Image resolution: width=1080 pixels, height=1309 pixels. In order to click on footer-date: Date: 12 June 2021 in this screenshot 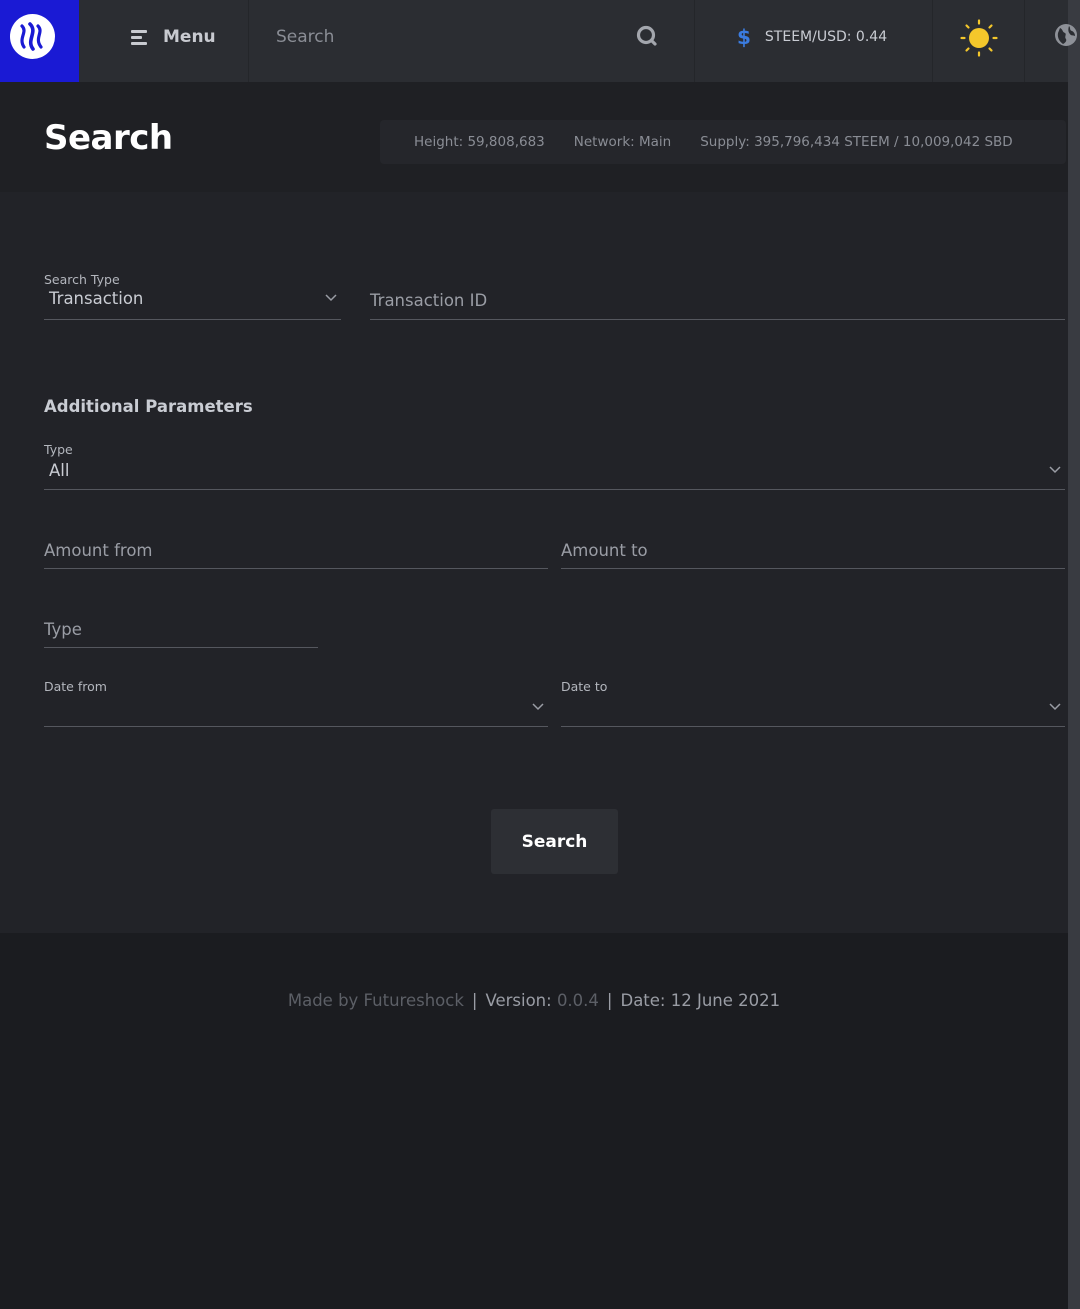, I will do `click(700, 1000)`.